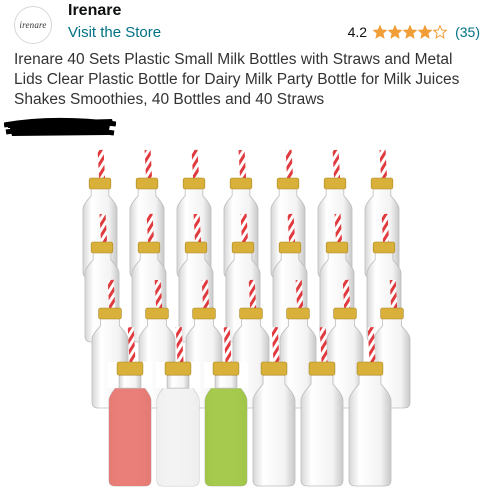 This screenshot has height=500, width=494. What do you see at coordinates (60, 126) in the screenshot?
I see `redaction-scribble` at bounding box center [60, 126].